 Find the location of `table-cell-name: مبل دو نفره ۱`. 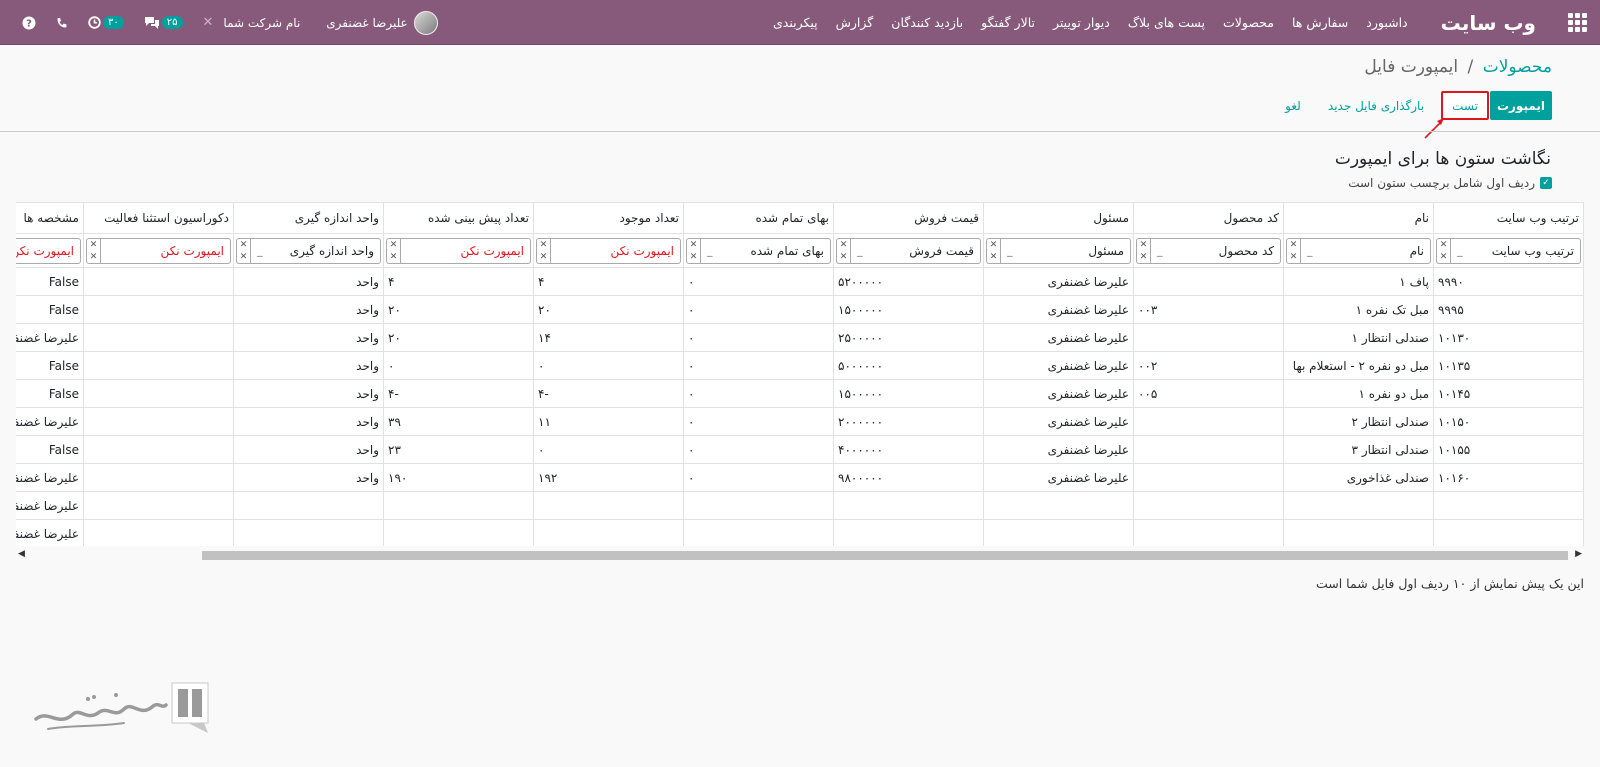

table-cell-name: مبل دو نفره ۱ is located at coordinates (1358, 393).